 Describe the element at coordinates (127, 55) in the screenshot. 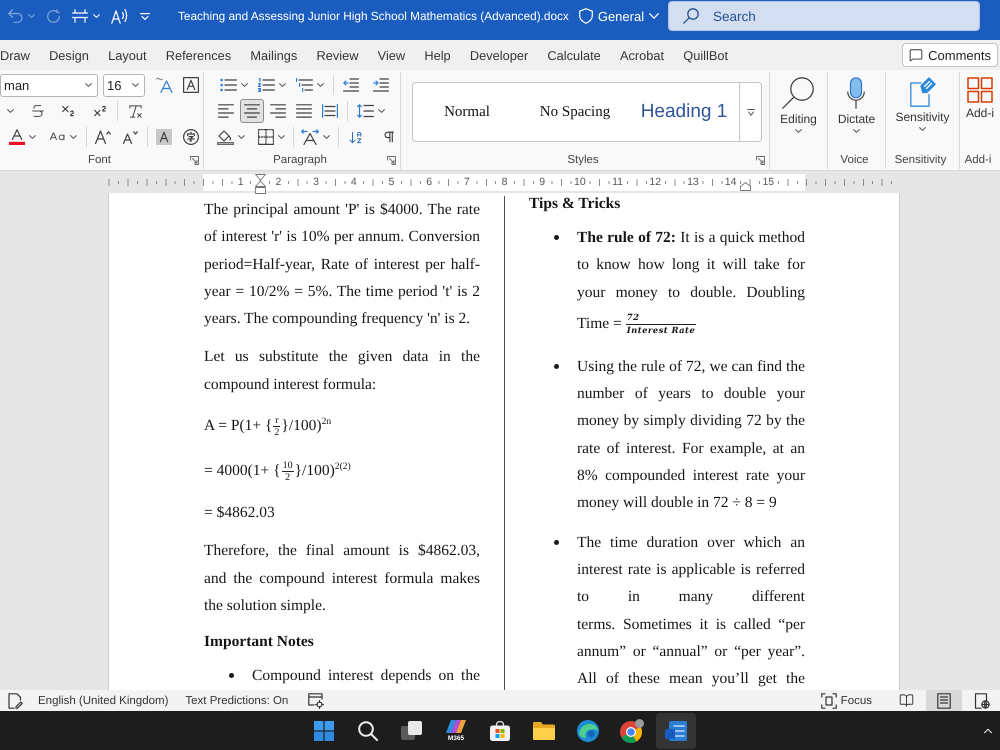

I see `ribbon-tab: Layout` at that location.